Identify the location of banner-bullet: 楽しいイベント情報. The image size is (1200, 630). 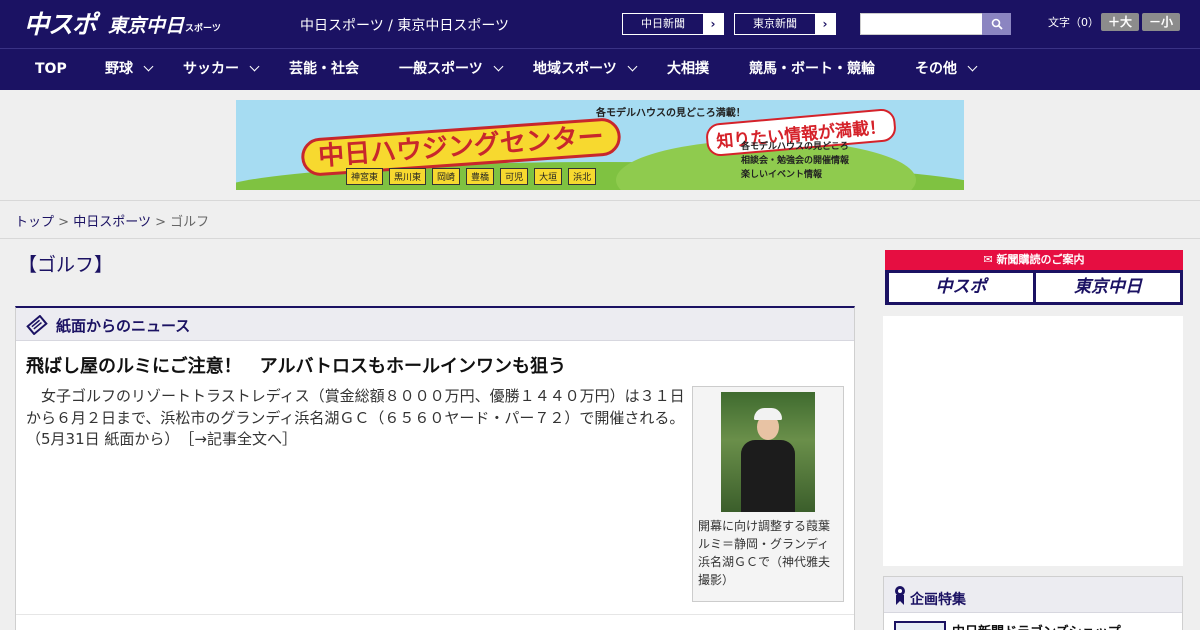
(782, 175).